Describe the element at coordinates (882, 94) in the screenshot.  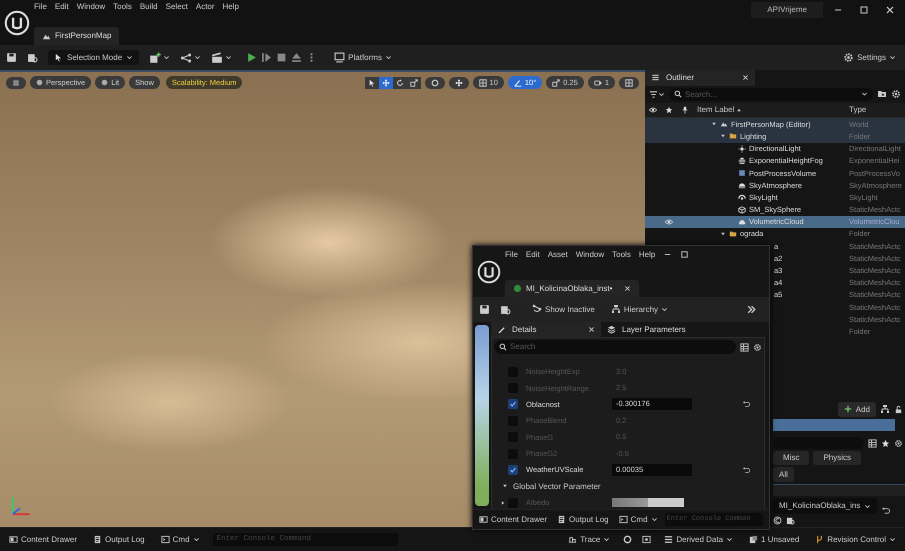
I see `new-folder-icon` at that location.